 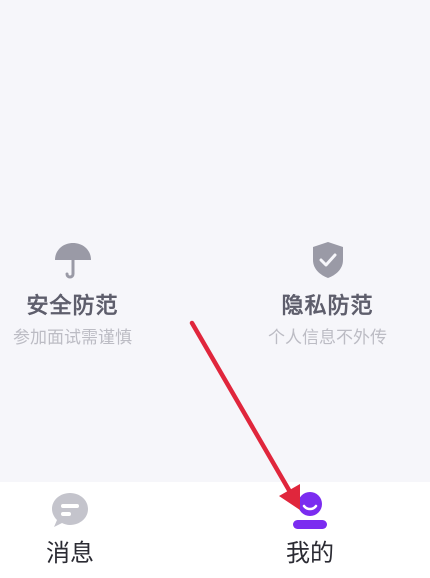 What do you see at coordinates (327, 306) in the screenshot?
I see `feature-title: 隐私防范` at bounding box center [327, 306].